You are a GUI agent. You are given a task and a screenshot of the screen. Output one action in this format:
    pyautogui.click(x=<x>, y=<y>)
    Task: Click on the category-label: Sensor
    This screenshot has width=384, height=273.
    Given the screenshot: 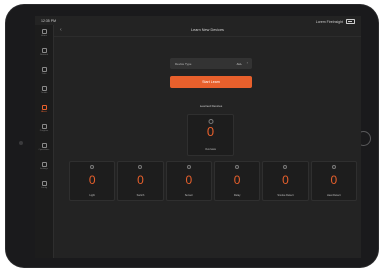 What is the action you would take?
    pyautogui.click(x=188, y=195)
    